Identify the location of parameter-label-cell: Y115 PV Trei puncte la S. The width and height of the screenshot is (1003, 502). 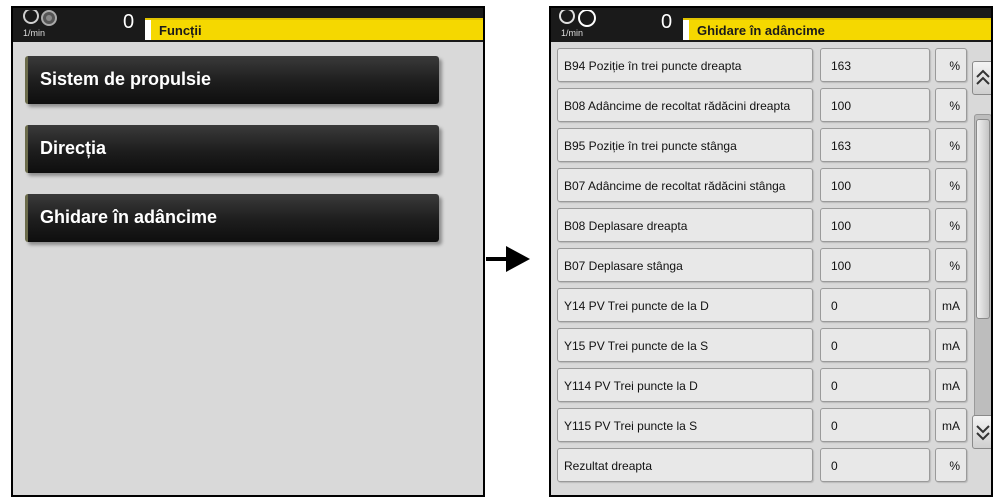
(685, 425).